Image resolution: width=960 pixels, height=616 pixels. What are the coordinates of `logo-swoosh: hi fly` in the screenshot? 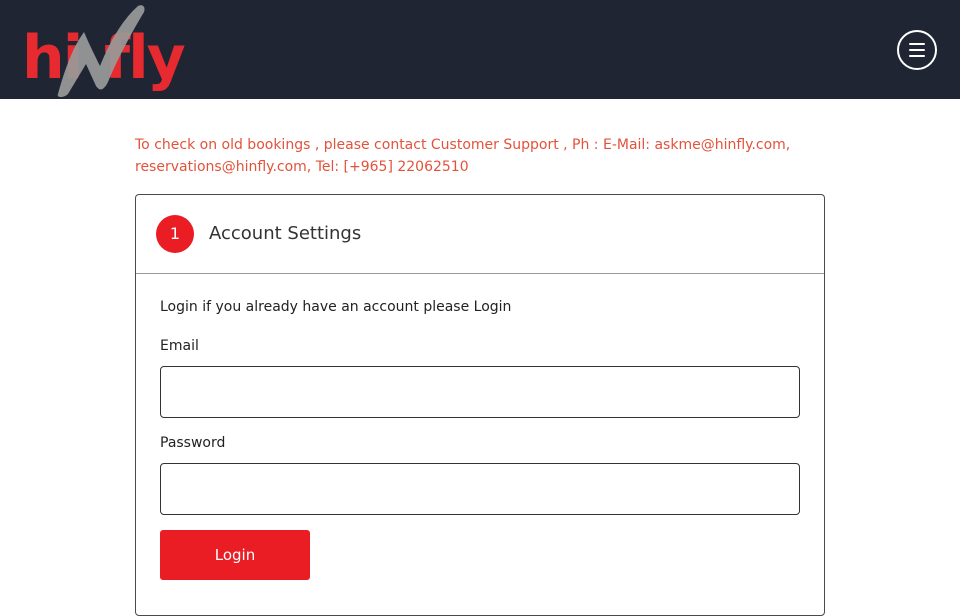 It's located at (105, 51).